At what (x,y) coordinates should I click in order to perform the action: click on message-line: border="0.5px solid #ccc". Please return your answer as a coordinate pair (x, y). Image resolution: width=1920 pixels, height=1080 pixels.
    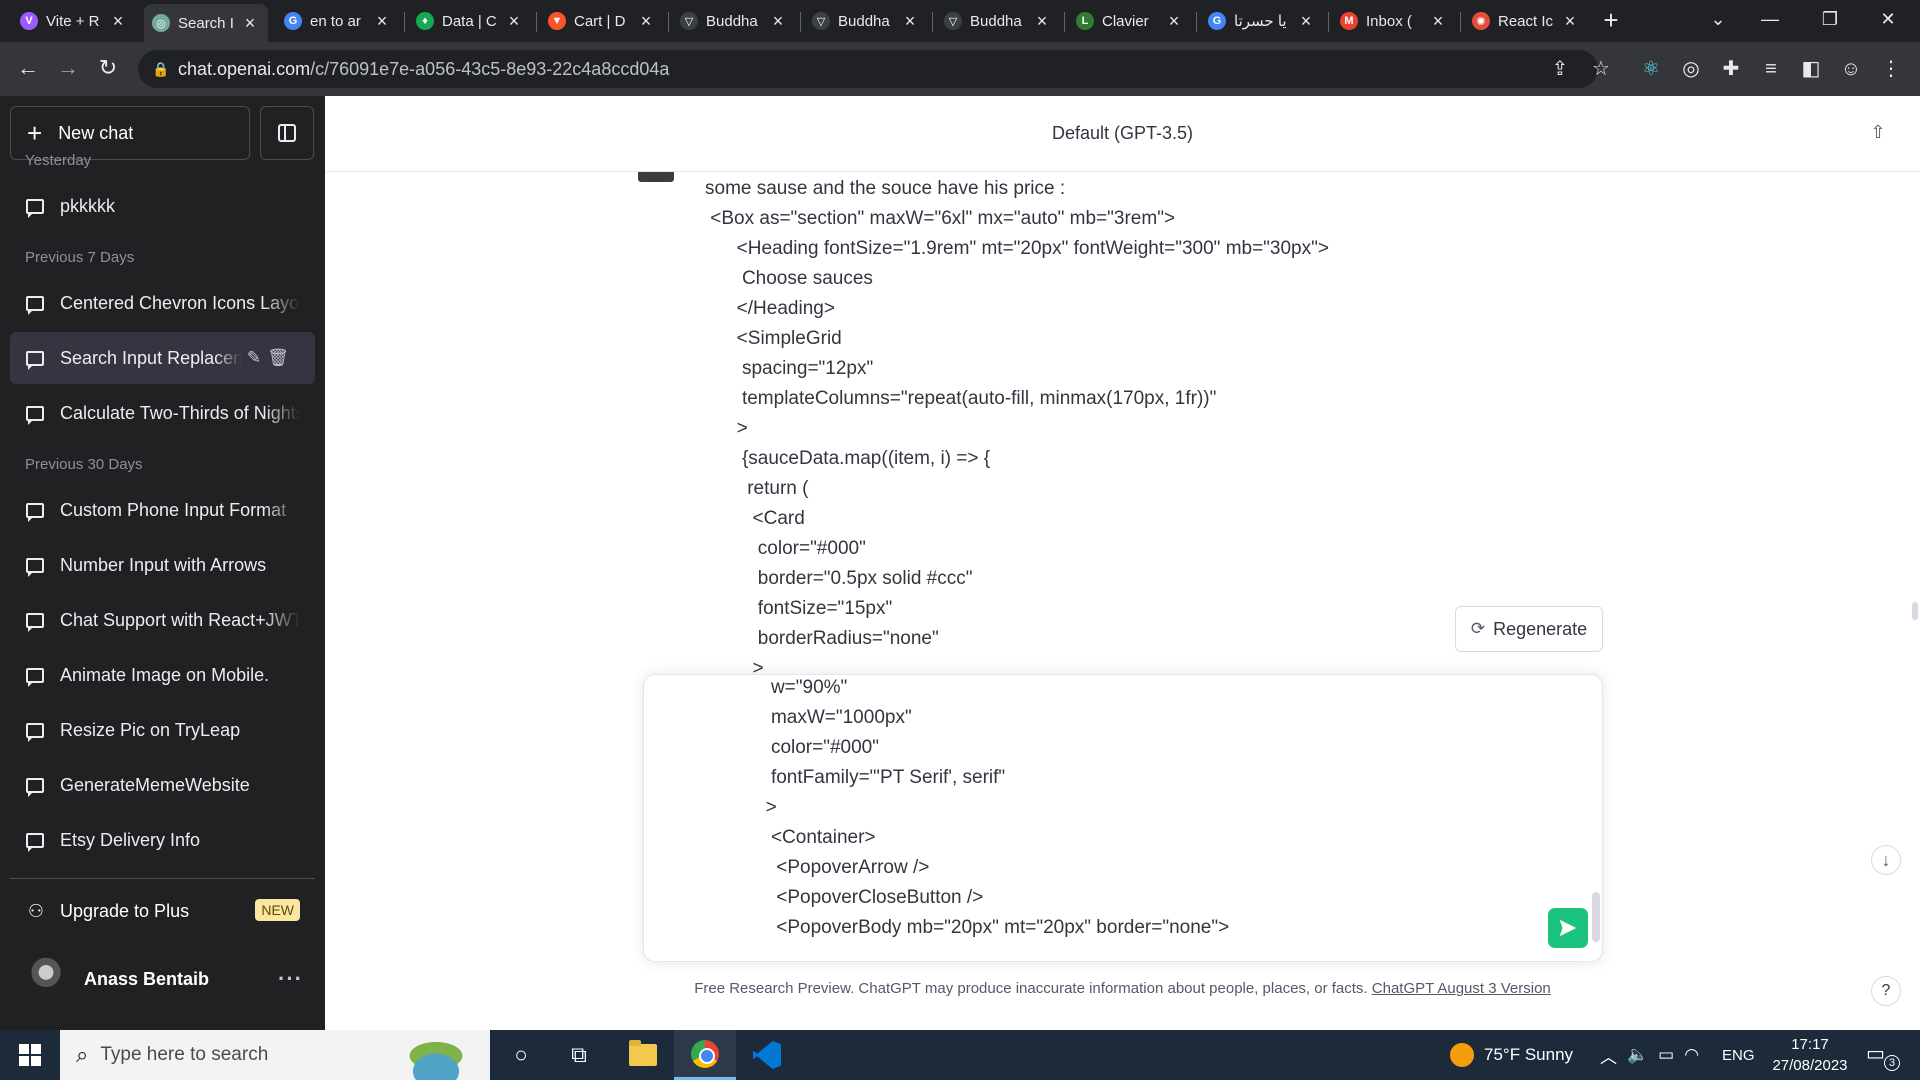
    Looking at the image, I should click on (839, 578).